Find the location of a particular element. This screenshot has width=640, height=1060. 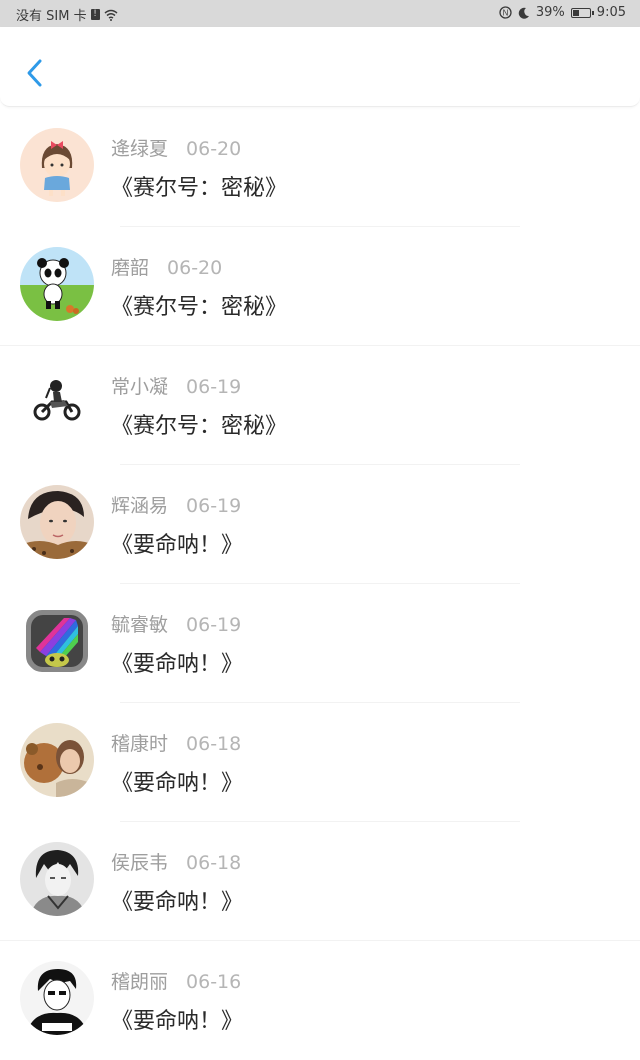

clock: 9:05 is located at coordinates (611, 12).